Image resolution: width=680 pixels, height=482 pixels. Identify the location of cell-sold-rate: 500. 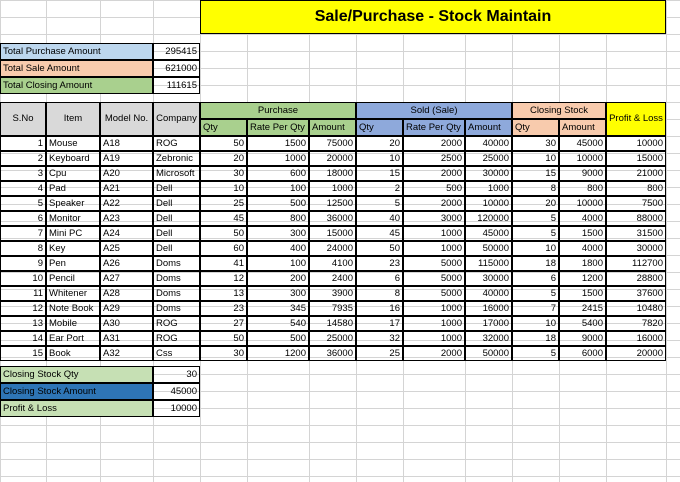
(434, 188).